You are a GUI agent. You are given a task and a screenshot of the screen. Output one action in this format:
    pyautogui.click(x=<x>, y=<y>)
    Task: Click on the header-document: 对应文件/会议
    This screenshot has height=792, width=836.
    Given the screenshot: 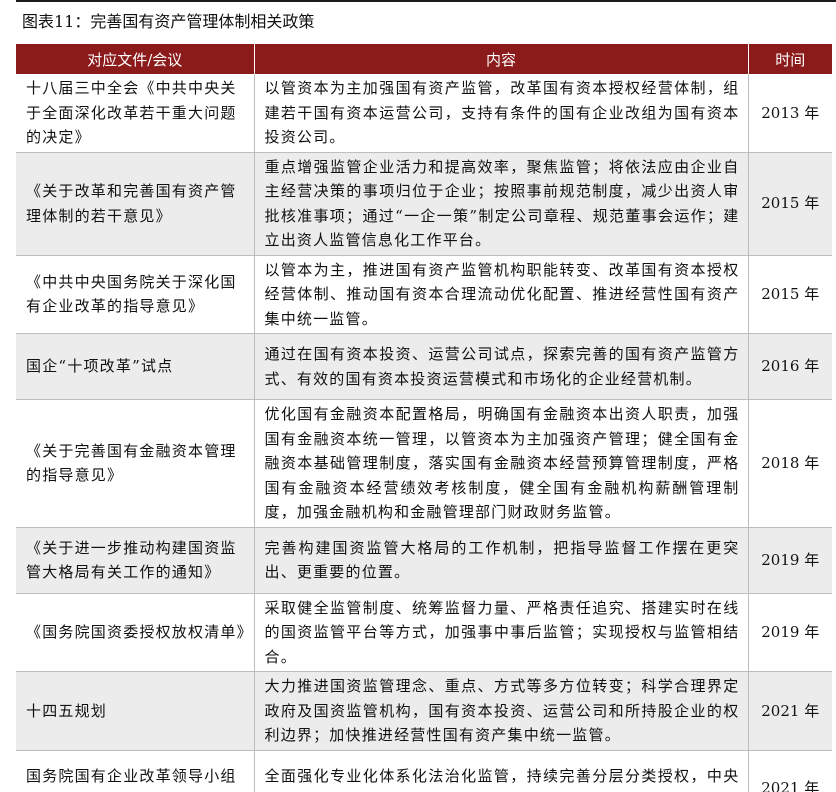 What is the action you would take?
    pyautogui.click(x=135, y=59)
    